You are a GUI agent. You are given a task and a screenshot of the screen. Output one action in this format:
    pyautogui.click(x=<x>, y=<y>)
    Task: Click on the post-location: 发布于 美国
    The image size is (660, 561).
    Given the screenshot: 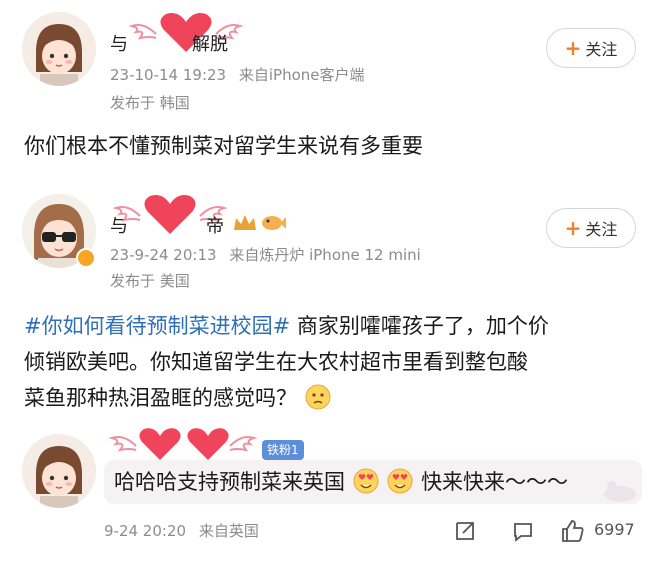 What is the action you would take?
    pyautogui.click(x=150, y=281)
    